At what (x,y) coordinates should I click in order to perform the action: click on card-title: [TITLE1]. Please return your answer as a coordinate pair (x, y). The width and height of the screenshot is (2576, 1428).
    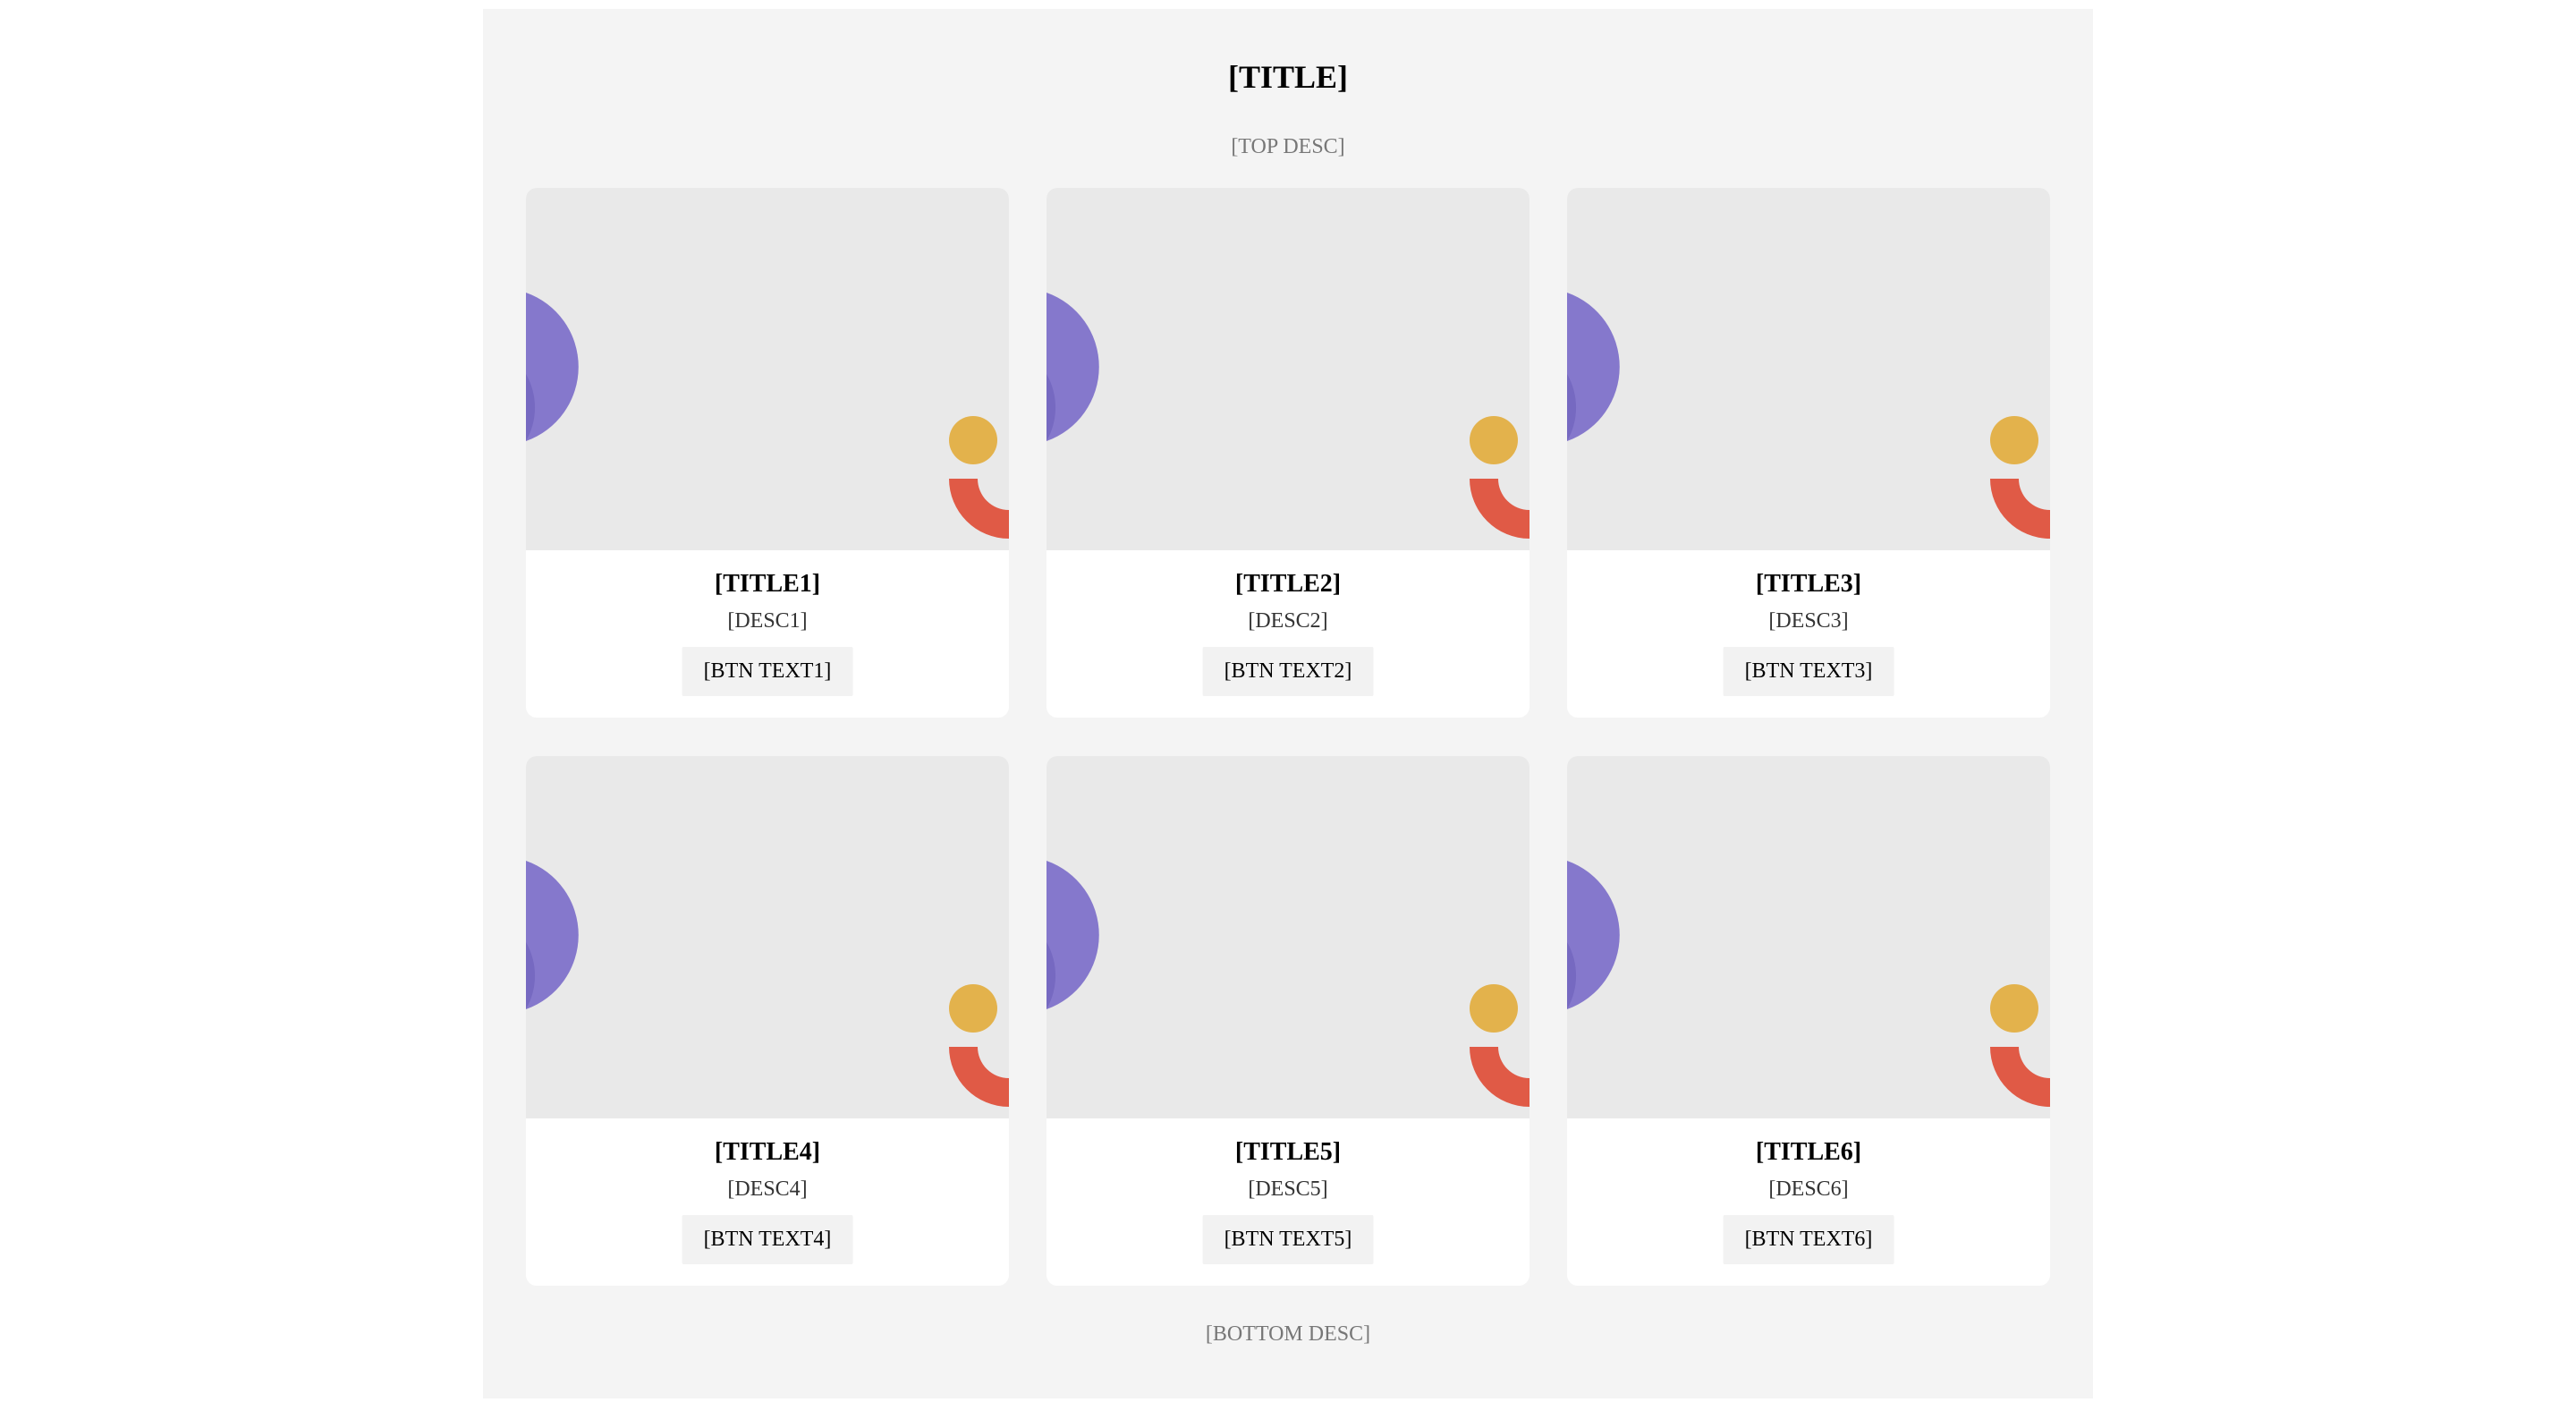
    Looking at the image, I should click on (767, 584).